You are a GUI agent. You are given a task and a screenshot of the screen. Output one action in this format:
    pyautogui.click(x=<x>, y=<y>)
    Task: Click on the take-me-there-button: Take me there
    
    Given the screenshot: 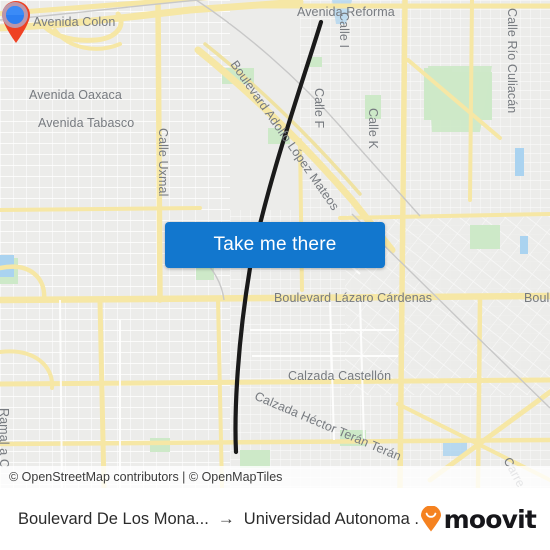 What is the action you would take?
    pyautogui.click(x=275, y=245)
    